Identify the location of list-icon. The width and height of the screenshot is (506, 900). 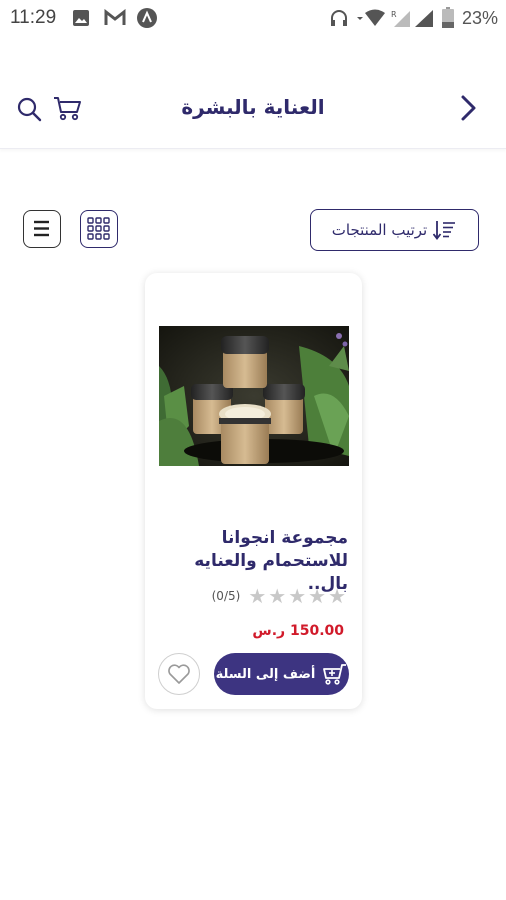
(41, 228).